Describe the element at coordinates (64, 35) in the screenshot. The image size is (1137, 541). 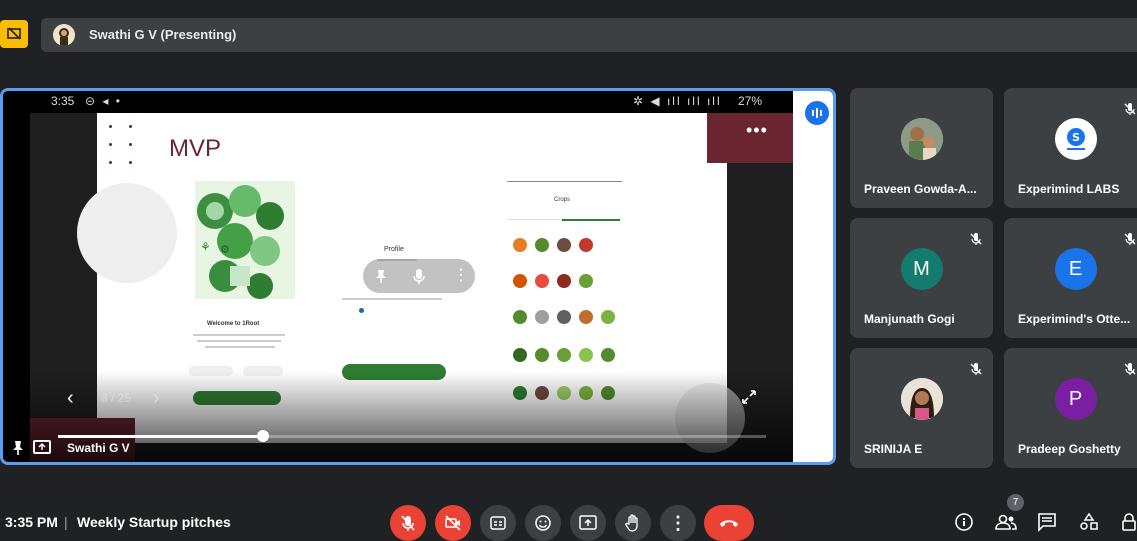
I see `presenter-avatar` at that location.